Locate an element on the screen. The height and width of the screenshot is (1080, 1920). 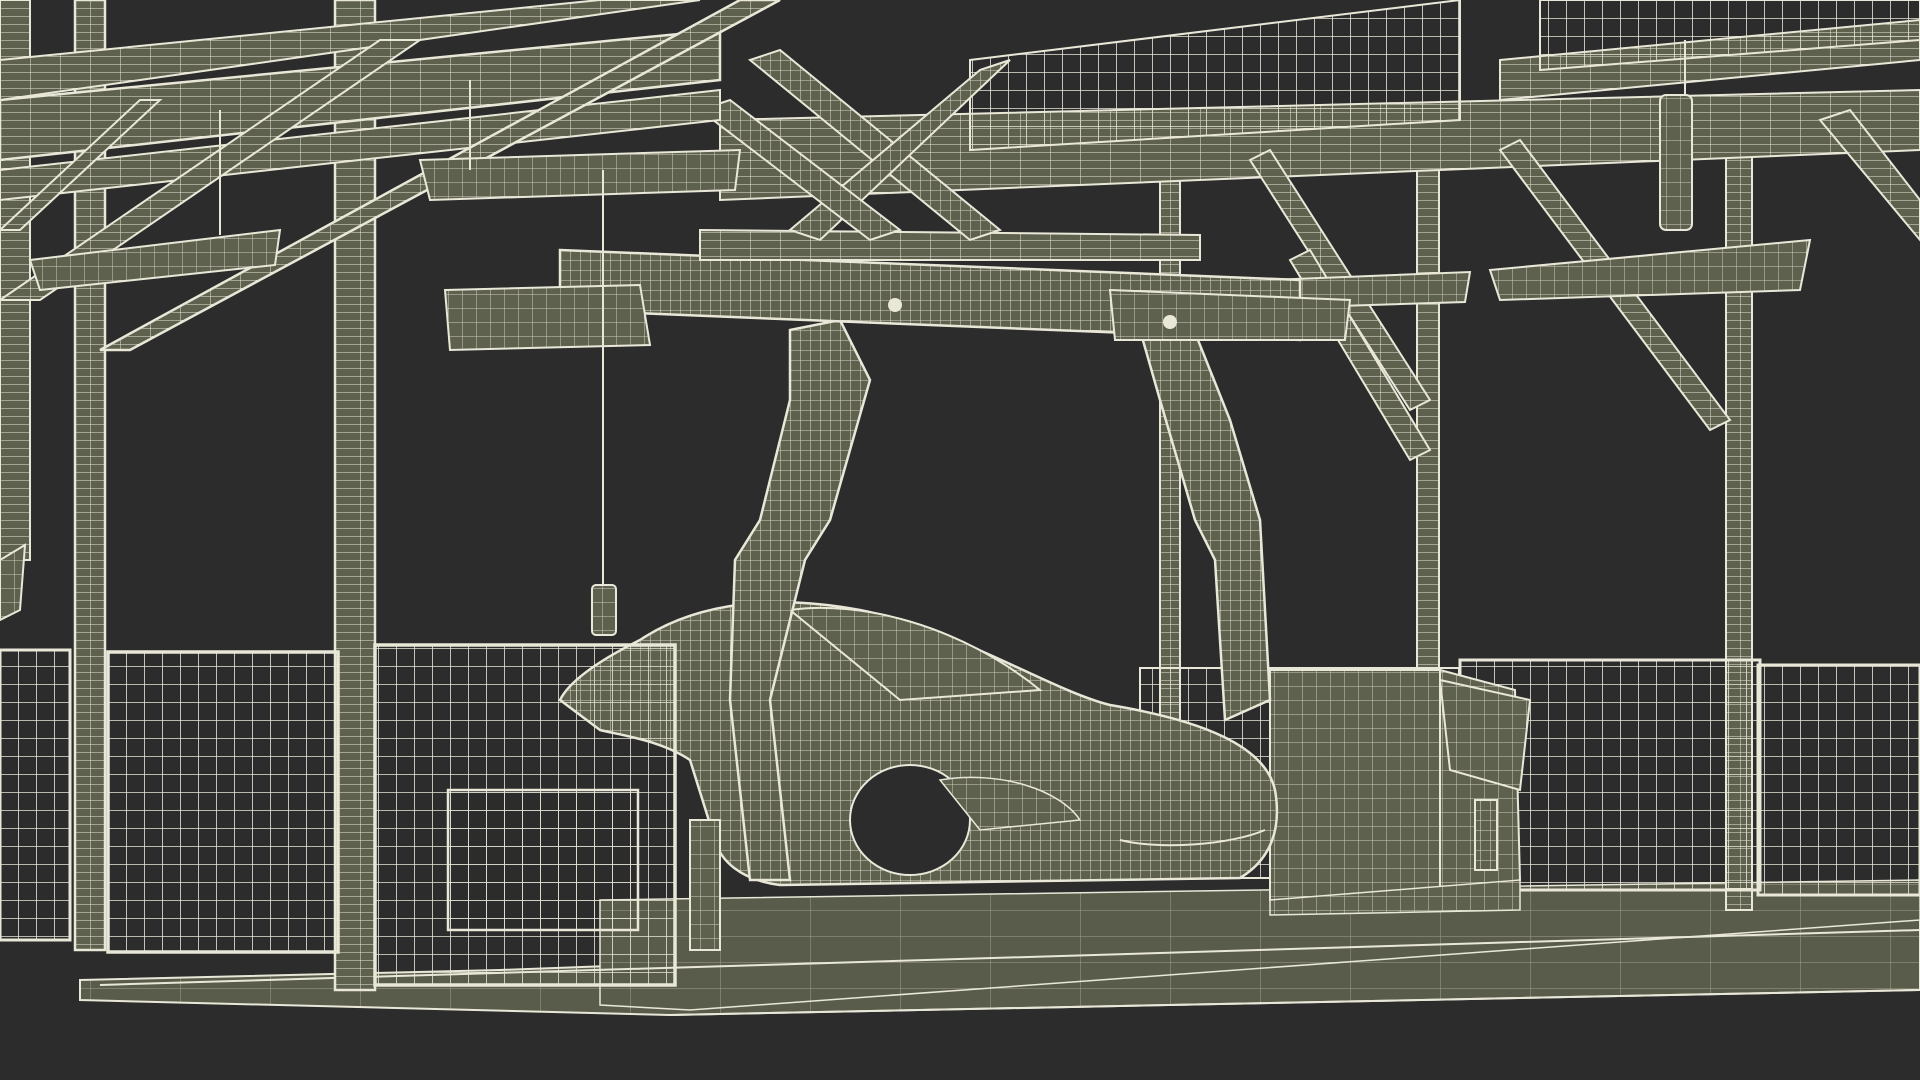
pendant-control is located at coordinates (604, 403).